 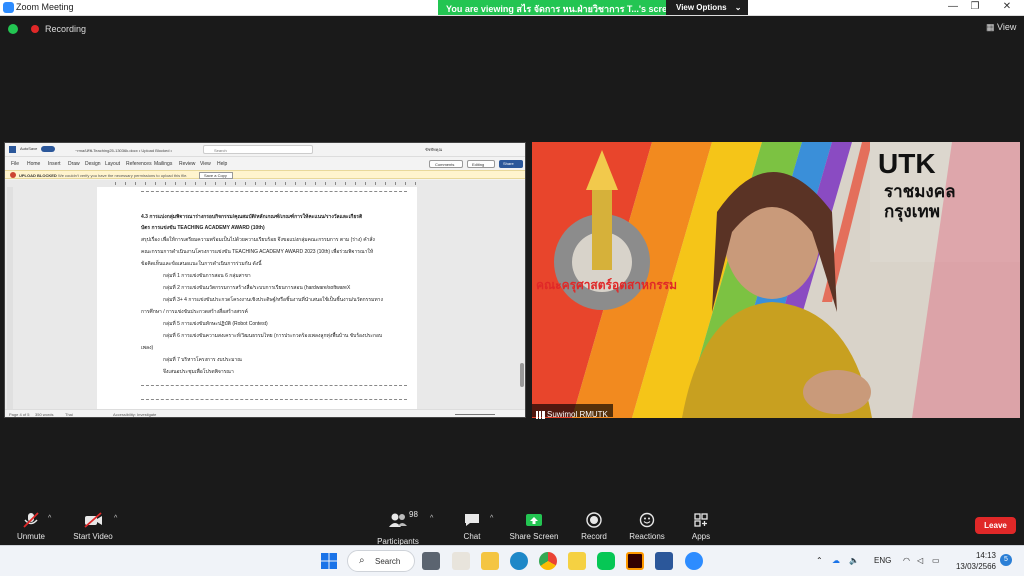 I want to click on taskbar-search: ⌕ Search, so click(x=381, y=561).